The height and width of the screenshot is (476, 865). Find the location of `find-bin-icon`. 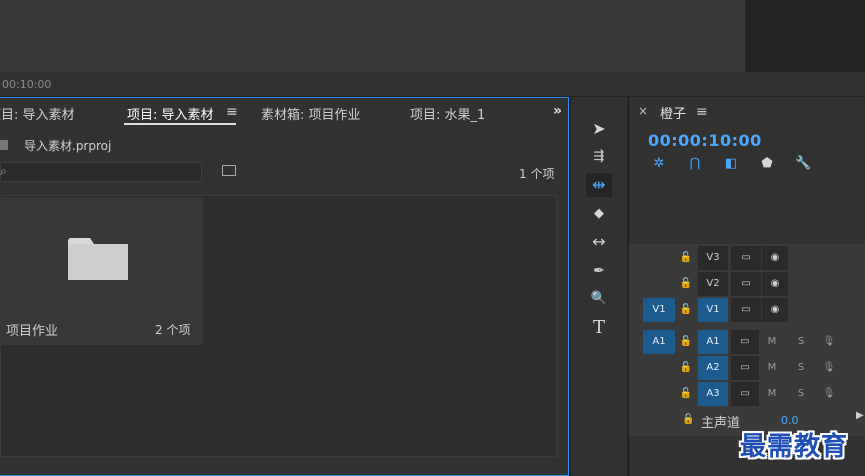

find-bin-icon is located at coordinates (229, 170).